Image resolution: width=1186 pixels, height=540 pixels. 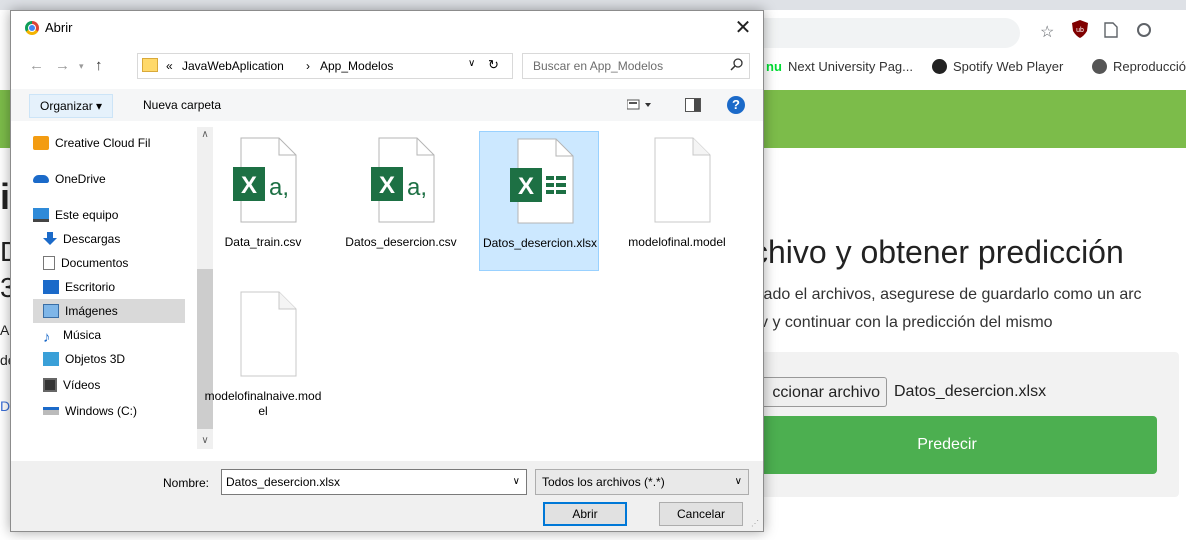 What do you see at coordinates (642, 482) in the screenshot?
I see `file-type-select: Todos los archivos (*.*) ∨` at bounding box center [642, 482].